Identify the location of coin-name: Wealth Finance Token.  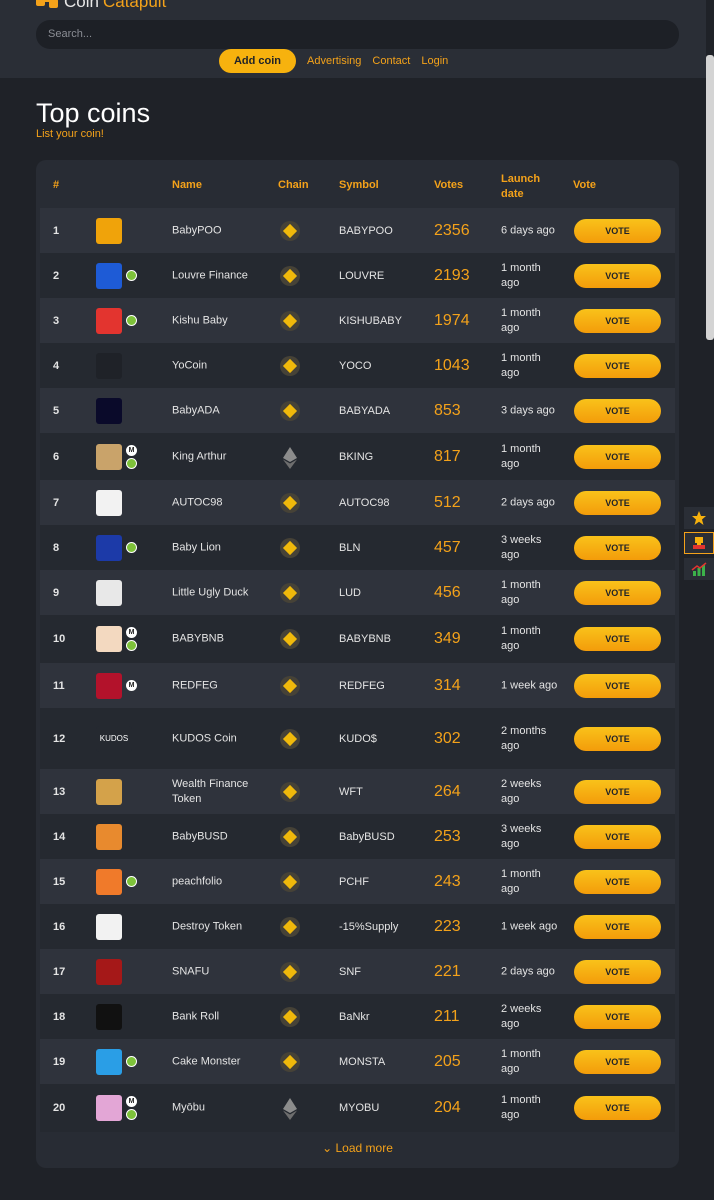
(219, 792).